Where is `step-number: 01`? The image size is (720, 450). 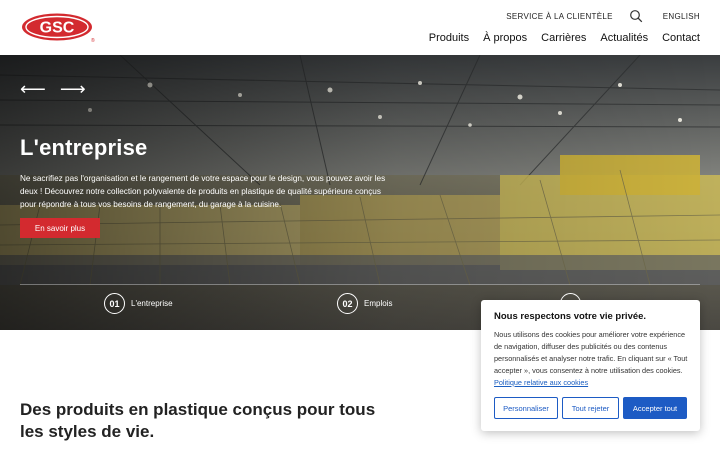
step-number: 01 is located at coordinates (114, 303).